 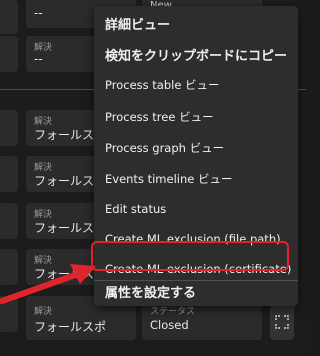 What do you see at coordinates (196, 85) in the screenshot?
I see `menu-item-process-table: Process table ビュー` at bounding box center [196, 85].